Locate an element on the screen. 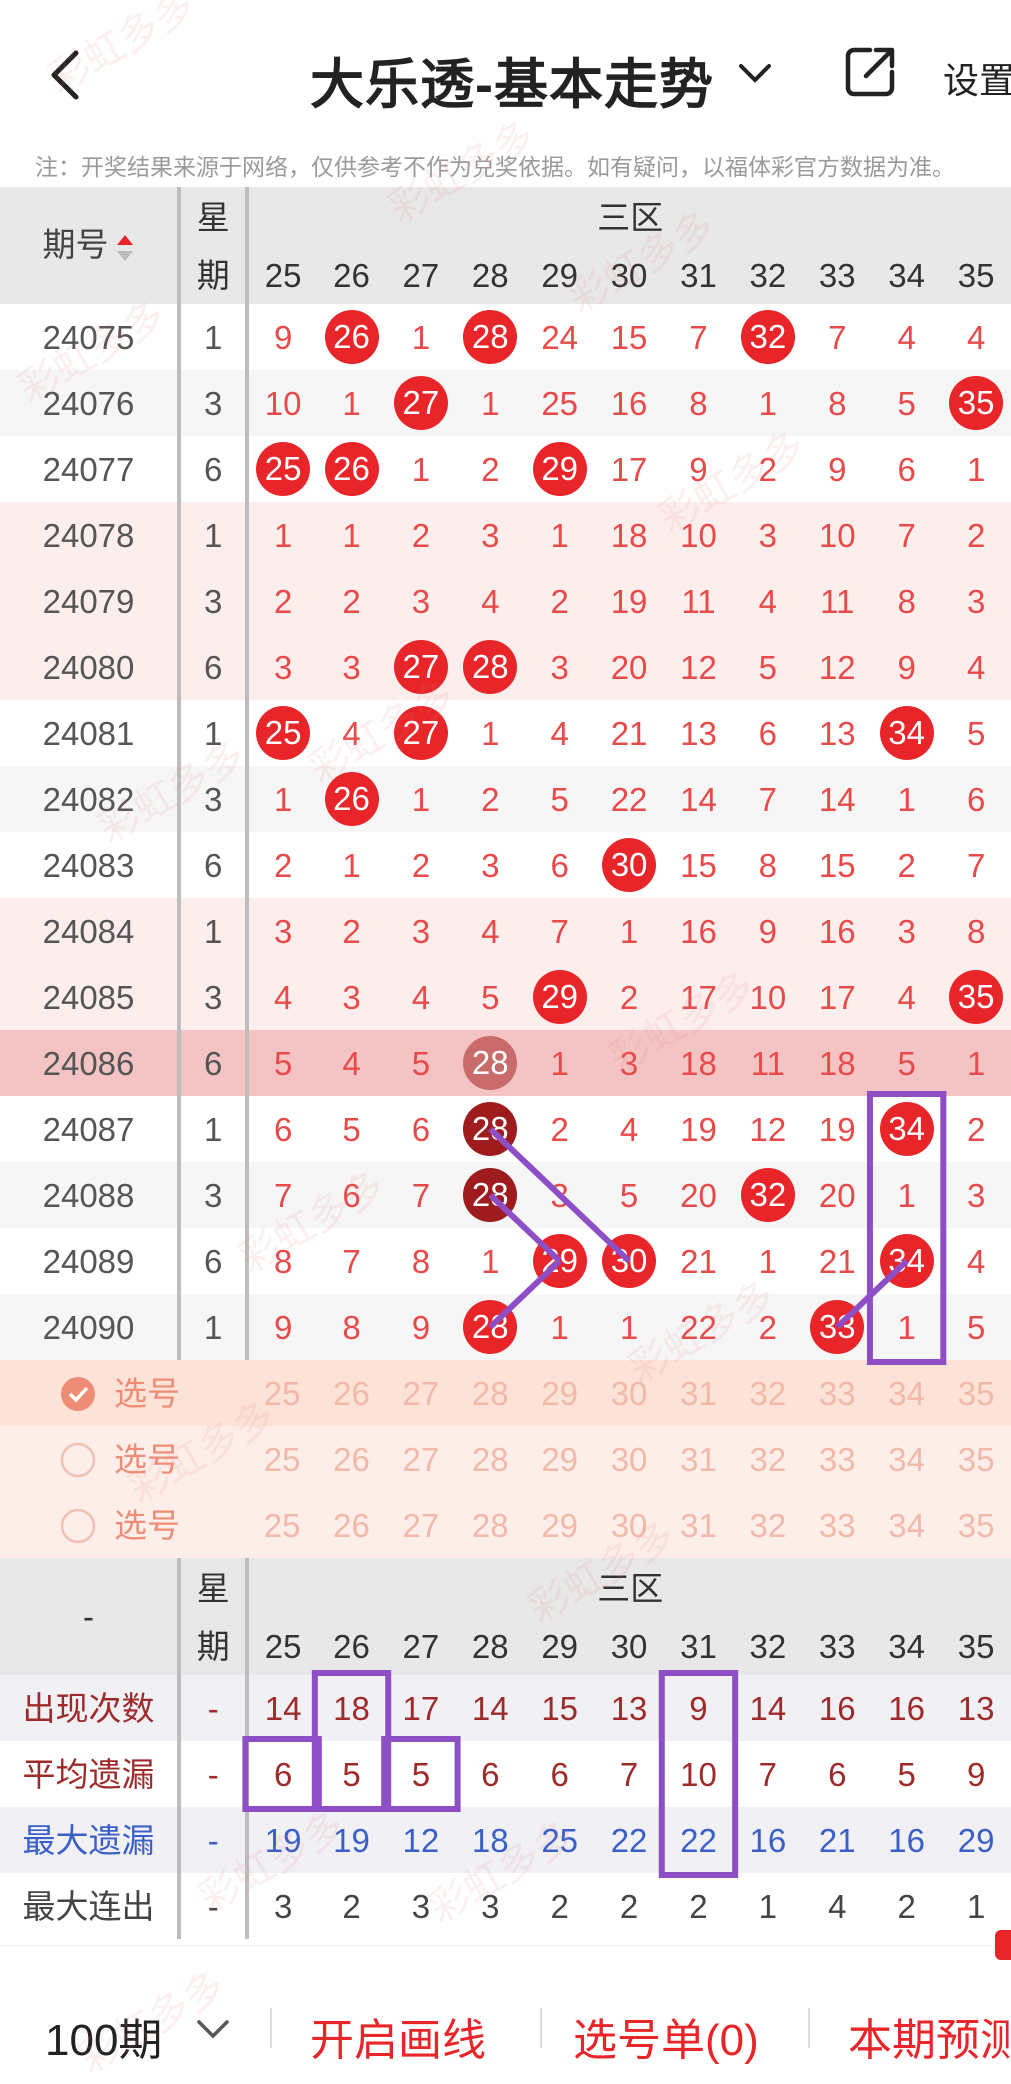 The image size is (1011, 2084). pick-number-cell: 33 is located at coordinates (837, 1459).